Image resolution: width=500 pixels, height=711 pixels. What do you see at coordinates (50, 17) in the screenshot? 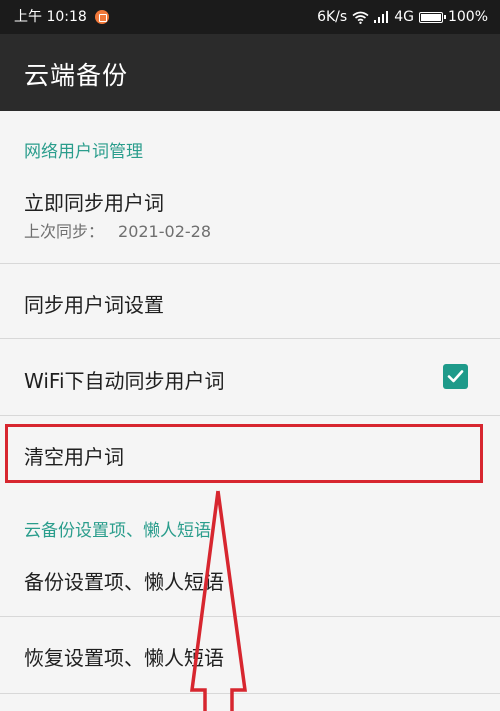
I see `status-time: 上午 10:18` at bounding box center [50, 17].